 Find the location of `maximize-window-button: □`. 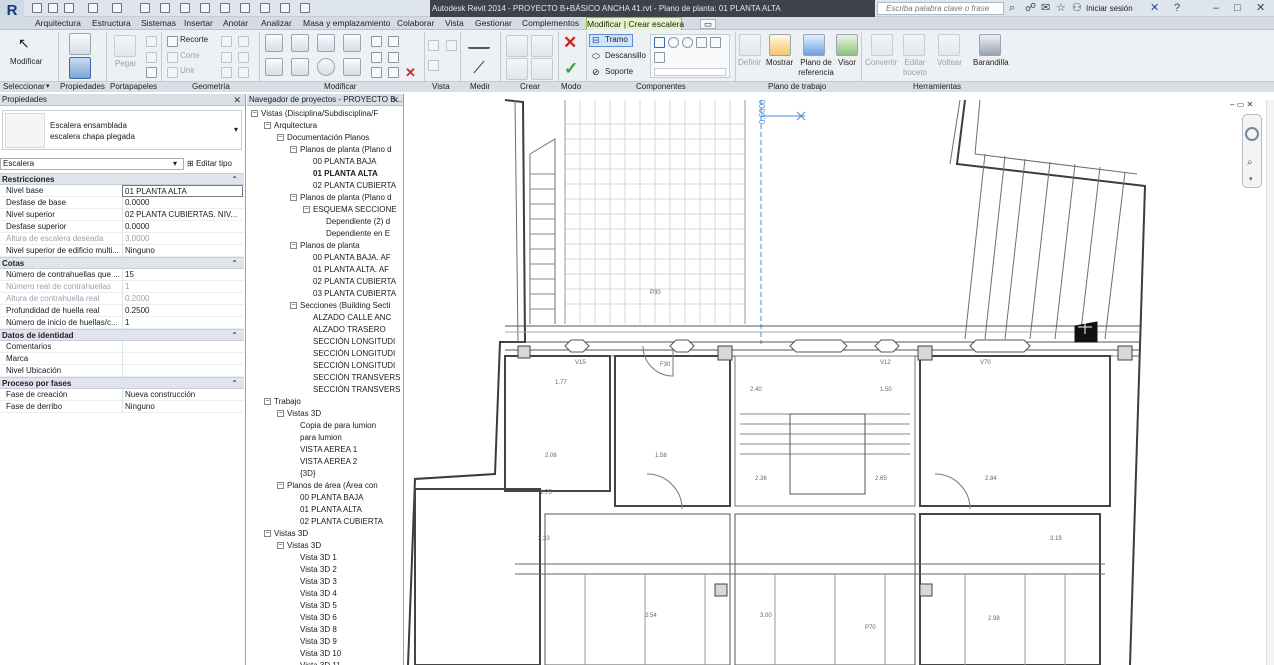

maximize-window-button: □ is located at coordinates (1237, 8).